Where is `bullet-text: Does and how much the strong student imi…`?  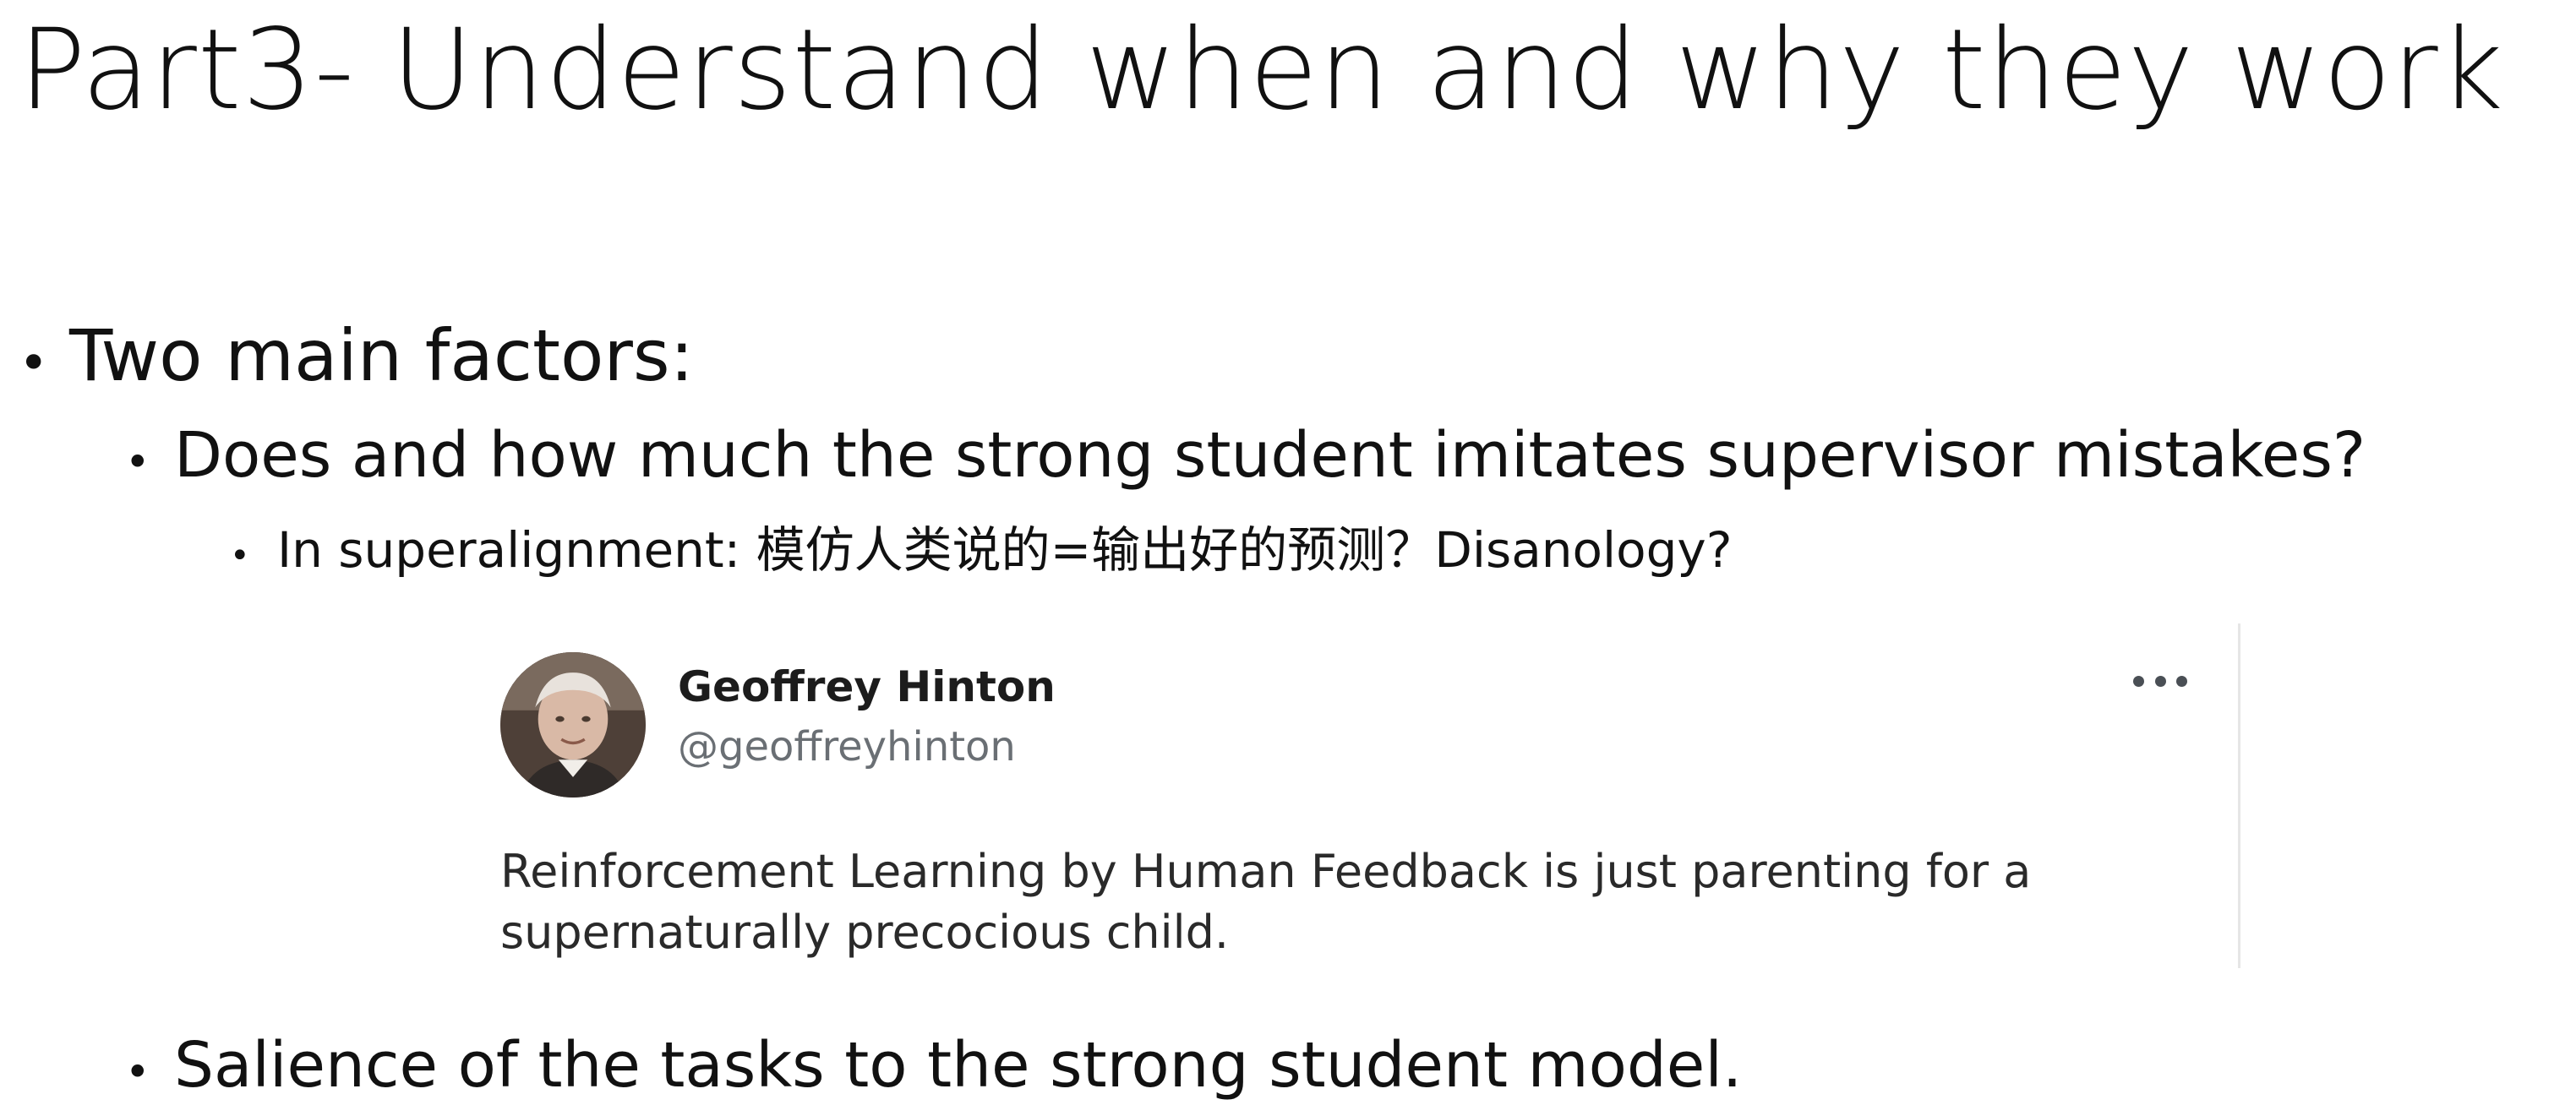 bullet-text: Does and how much the strong student imi… is located at coordinates (1270, 455).